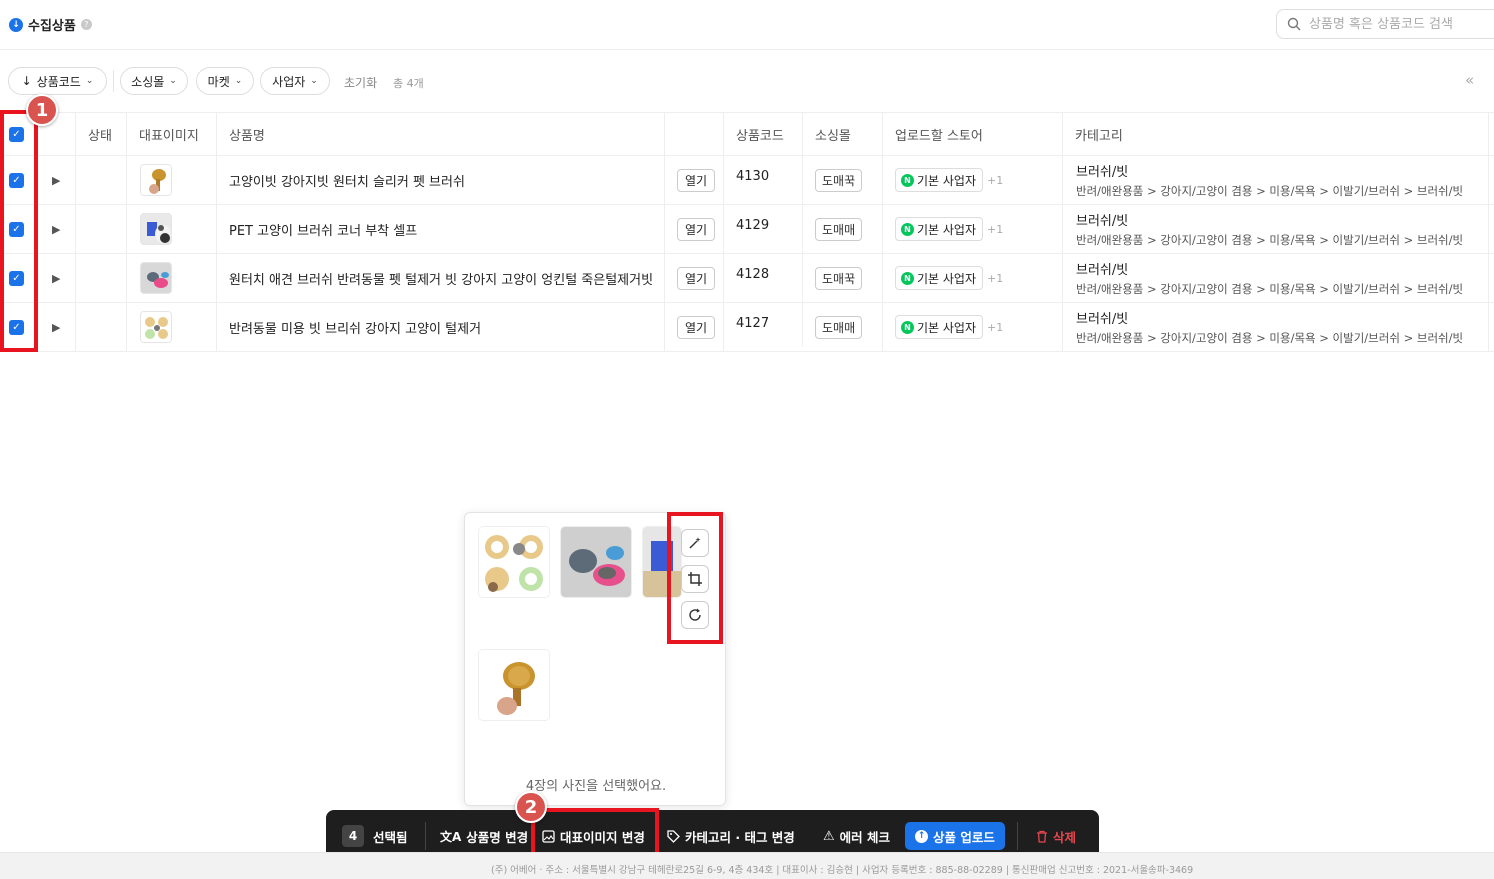 The height and width of the screenshot is (879, 1494). I want to click on filter-chip-market: 마켓 ⌄, so click(225, 81).